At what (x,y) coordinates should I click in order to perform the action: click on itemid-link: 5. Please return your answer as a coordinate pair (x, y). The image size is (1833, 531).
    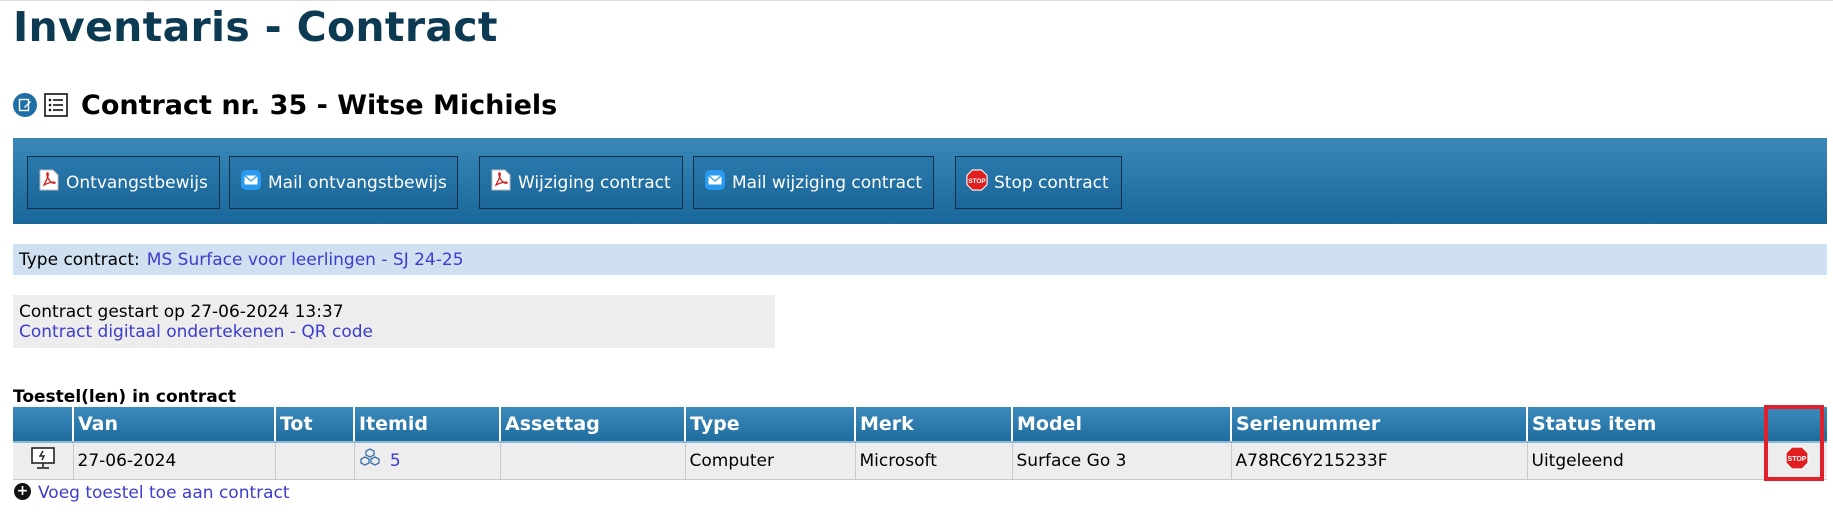
    Looking at the image, I should click on (395, 461).